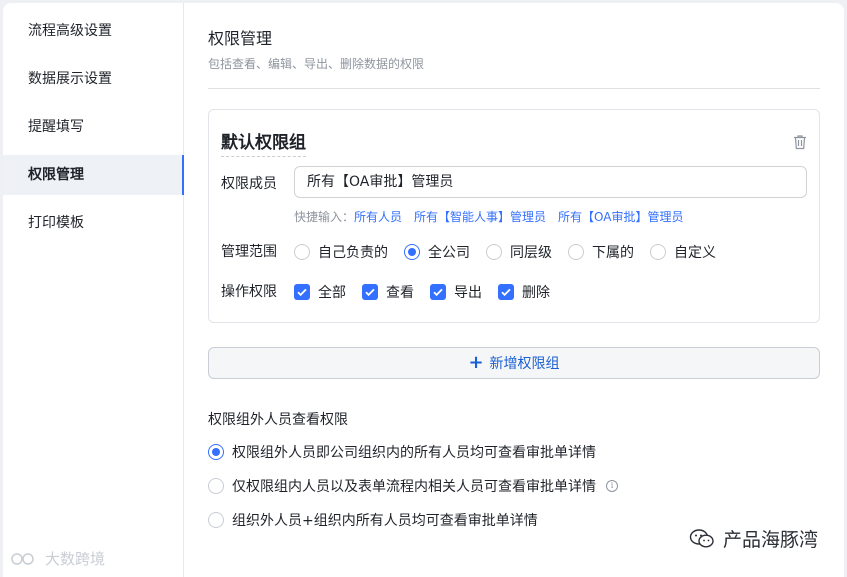 The height and width of the screenshot is (577, 847). I want to click on add-permission-group-label: 新增权限组, so click(524, 364).